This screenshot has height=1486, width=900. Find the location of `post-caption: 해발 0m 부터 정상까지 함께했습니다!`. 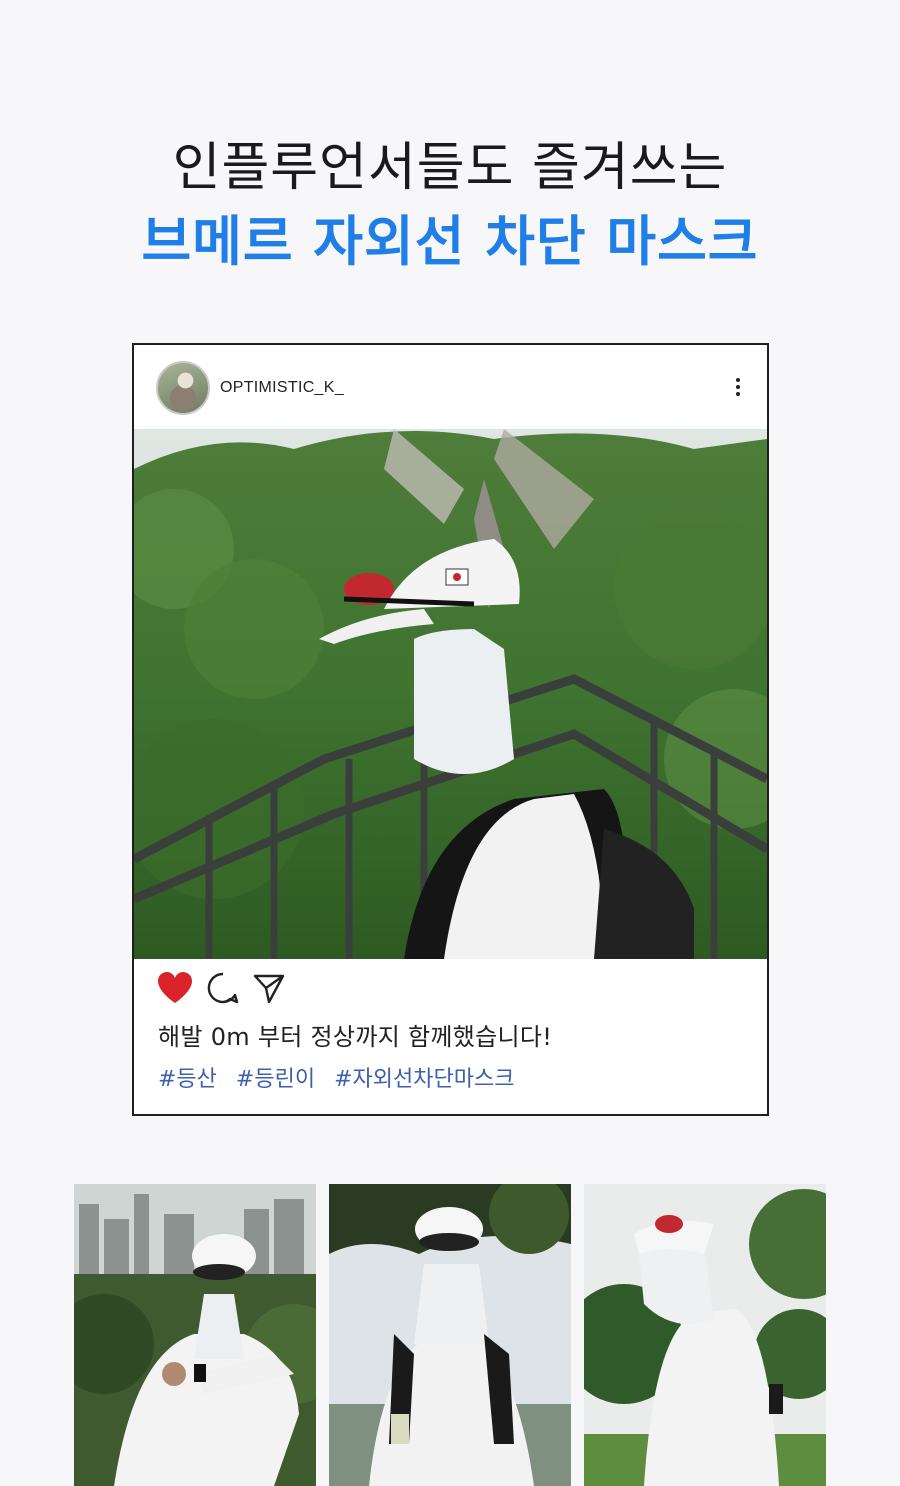

post-caption: 해발 0m 부터 정상까지 함께했습니다! is located at coordinates (355, 1037).